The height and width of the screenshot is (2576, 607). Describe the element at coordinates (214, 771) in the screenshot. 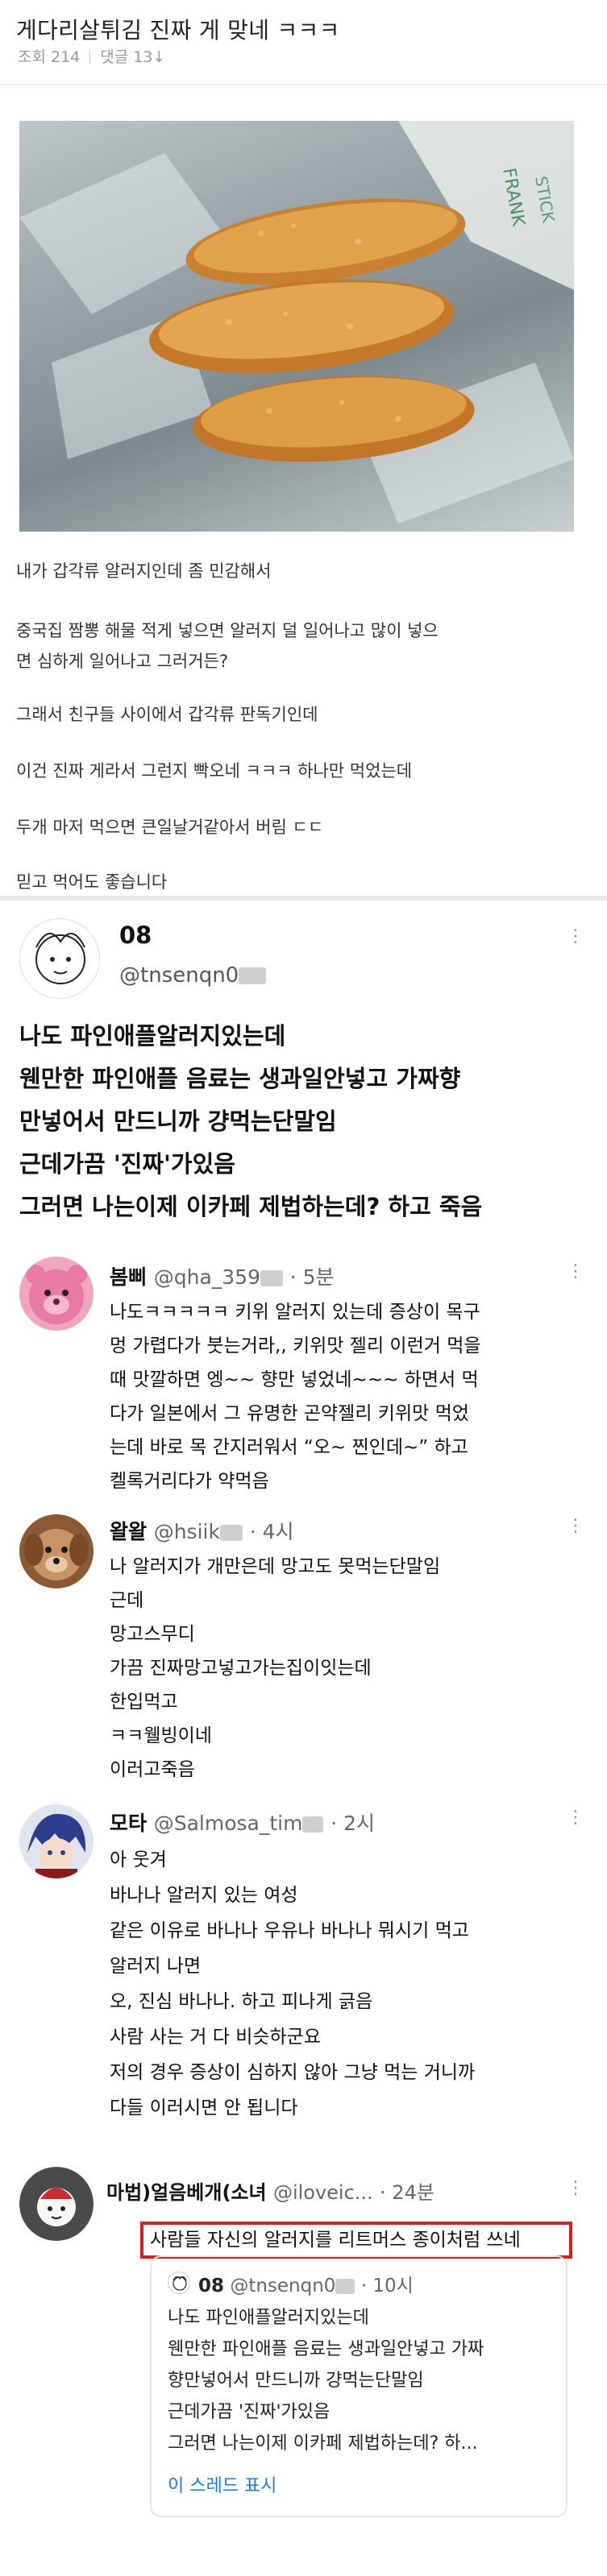

I see `post-paragraph: 이건 진짜 게라서 그런지 빡오네 ㅋㅋㅋ 하나만 먹었는데` at that location.